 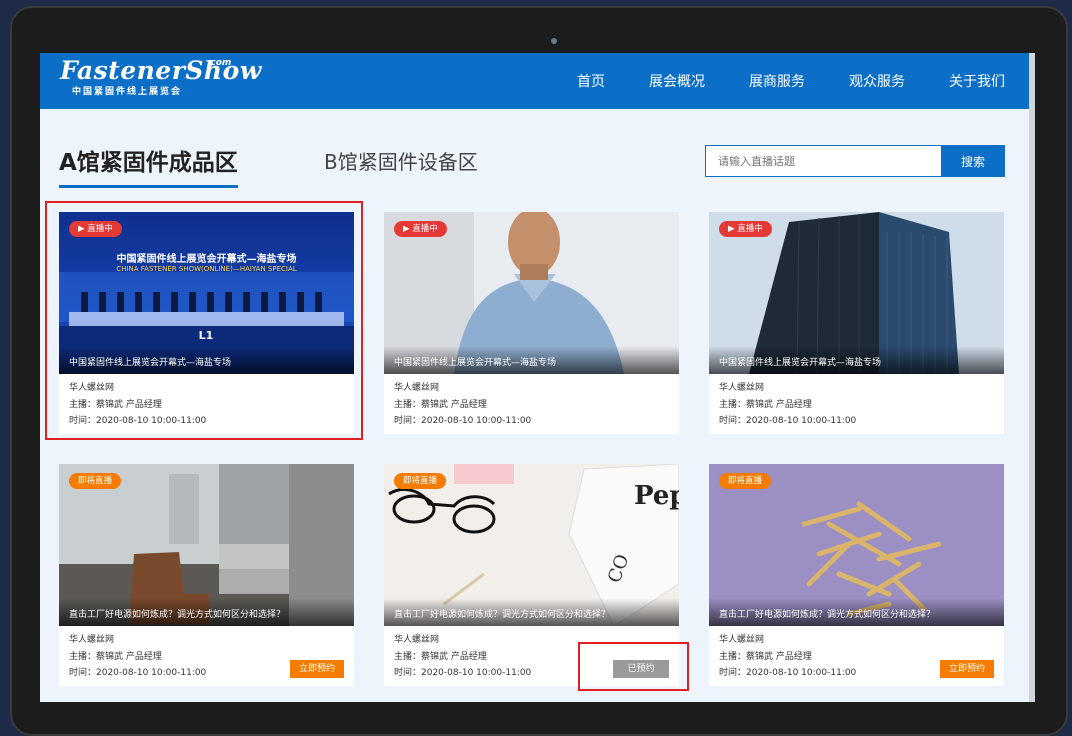 I want to click on nav-item-about: 关于我们, so click(x=977, y=81).